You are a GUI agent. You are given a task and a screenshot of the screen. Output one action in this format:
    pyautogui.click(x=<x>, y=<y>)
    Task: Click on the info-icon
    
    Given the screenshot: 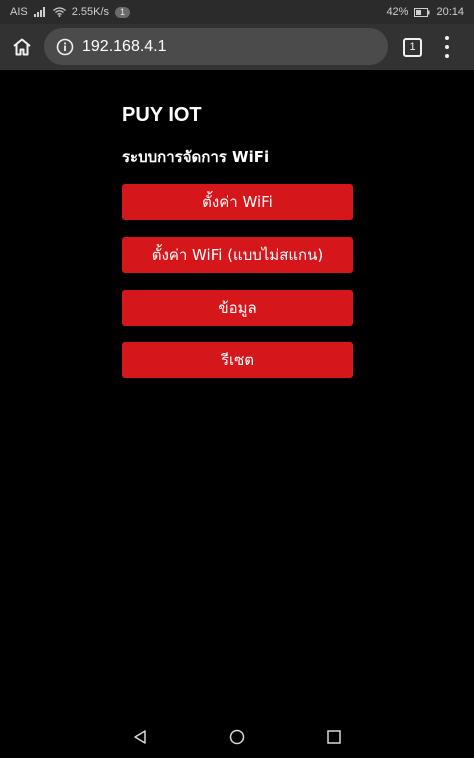 What is the action you would take?
    pyautogui.click(x=65, y=47)
    